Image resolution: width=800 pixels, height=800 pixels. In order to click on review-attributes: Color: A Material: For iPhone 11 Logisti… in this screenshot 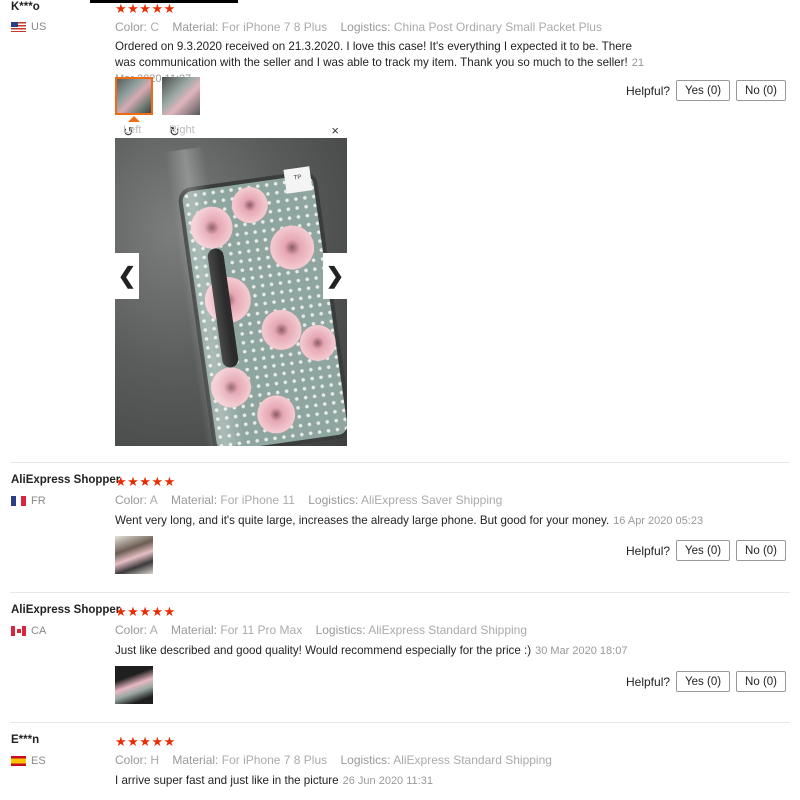, I will do `click(309, 500)`.